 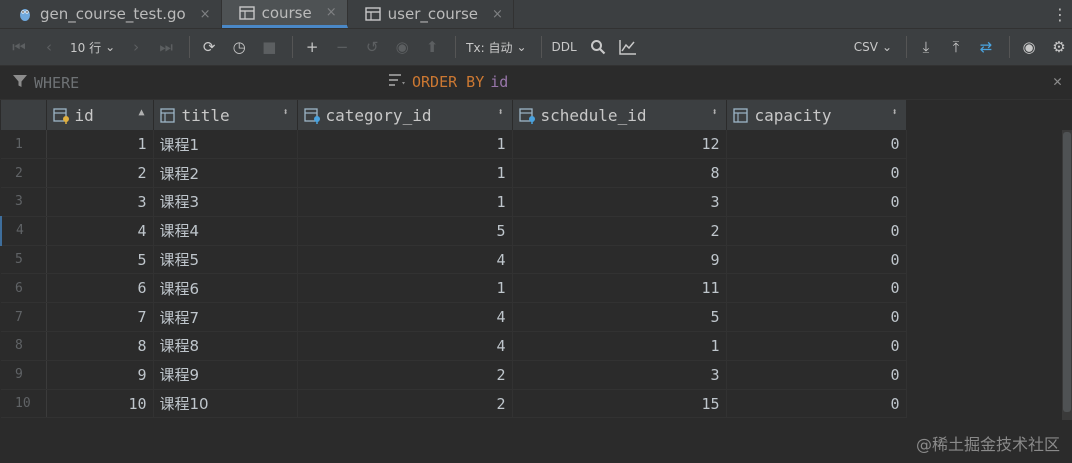 What do you see at coordinates (225, 173) in the screenshot?
I see `cell-title: 课程2` at bounding box center [225, 173].